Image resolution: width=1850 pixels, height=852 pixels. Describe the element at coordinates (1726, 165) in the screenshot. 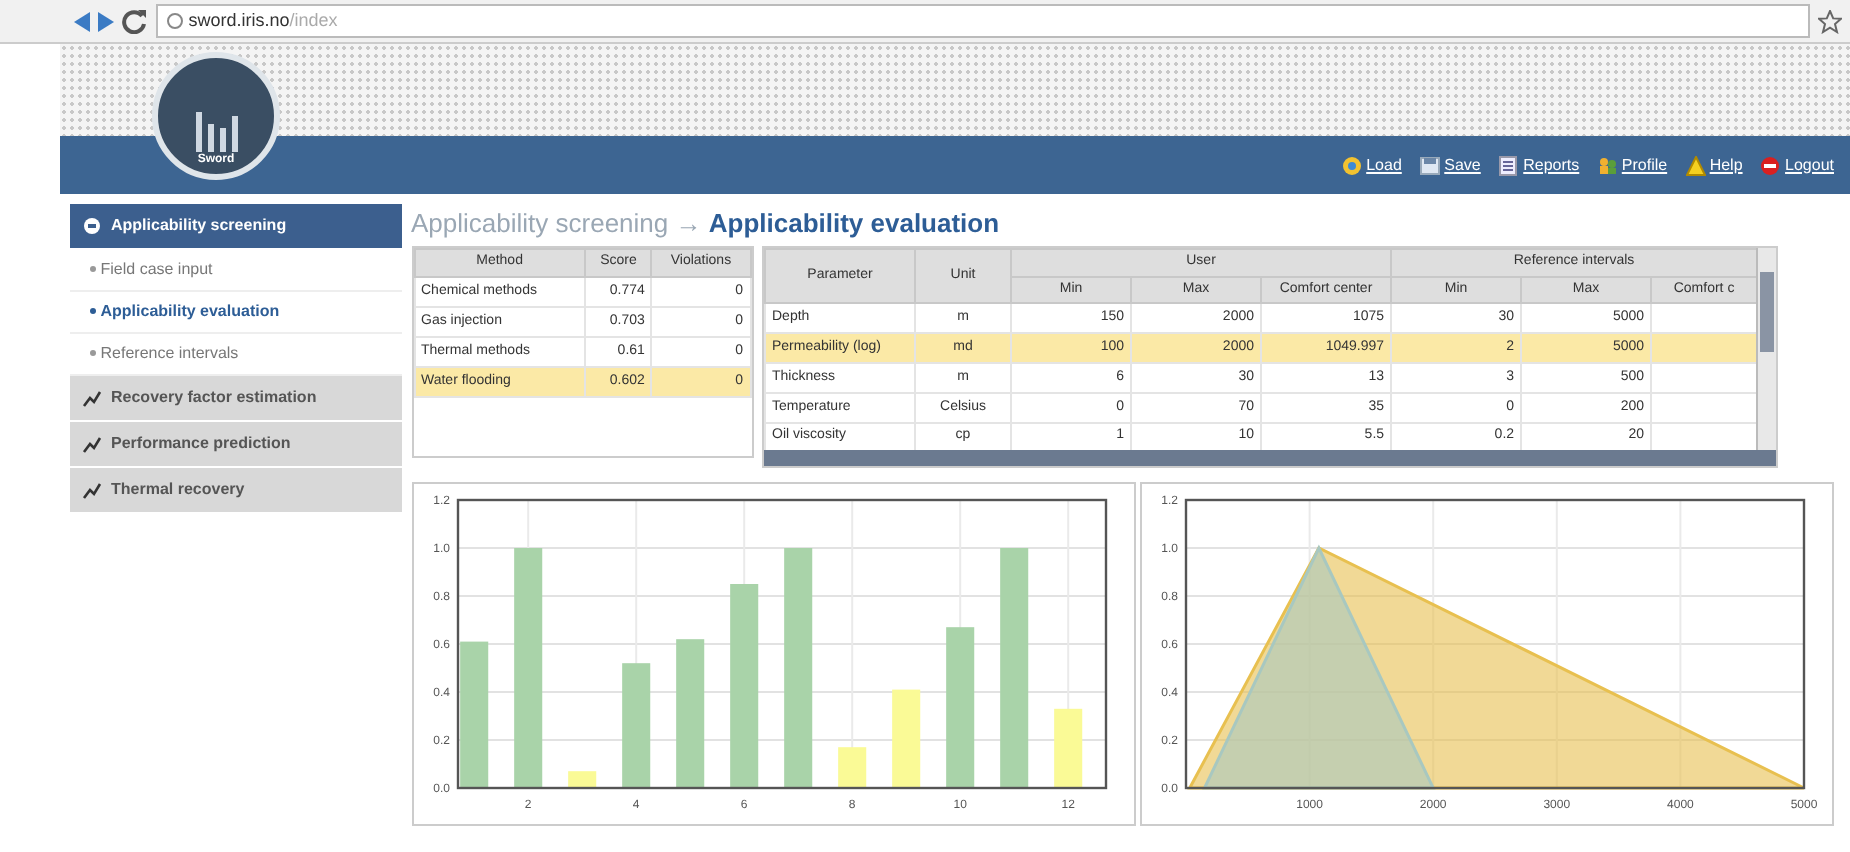

I see `header-link: Help` at that location.